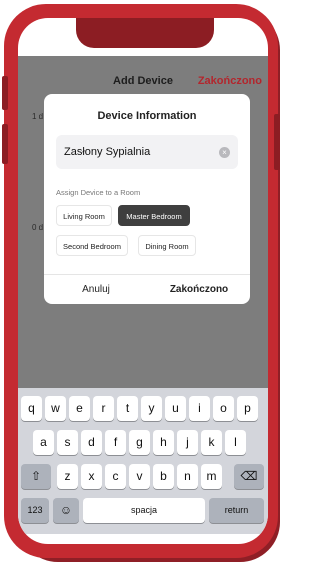 The width and height of the screenshot is (320, 568). I want to click on key-c: c, so click(115, 476).